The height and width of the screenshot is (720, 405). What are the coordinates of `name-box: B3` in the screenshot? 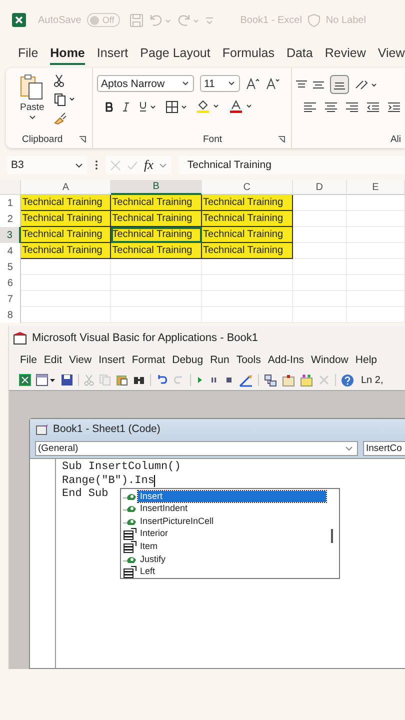 It's located at (47, 165).